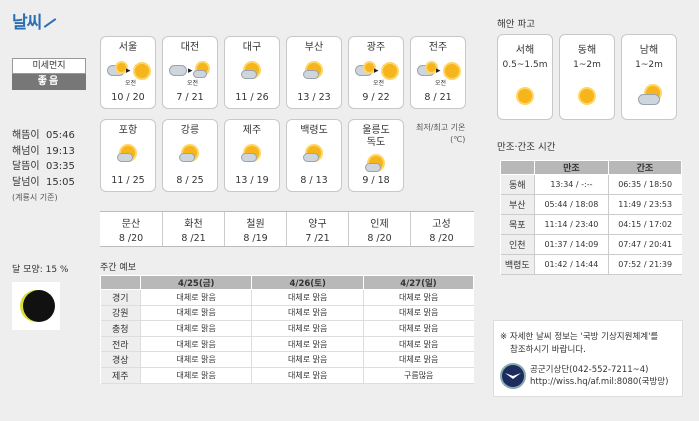  I want to click on city-name: 대전, so click(190, 47).